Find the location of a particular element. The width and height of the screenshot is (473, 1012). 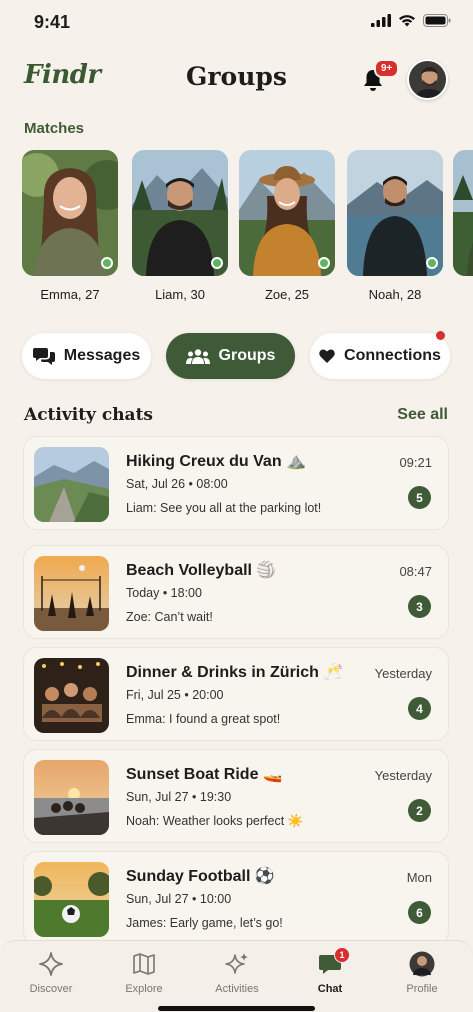

chat-unread-badge: 1 is located at coordinates (342, 955).